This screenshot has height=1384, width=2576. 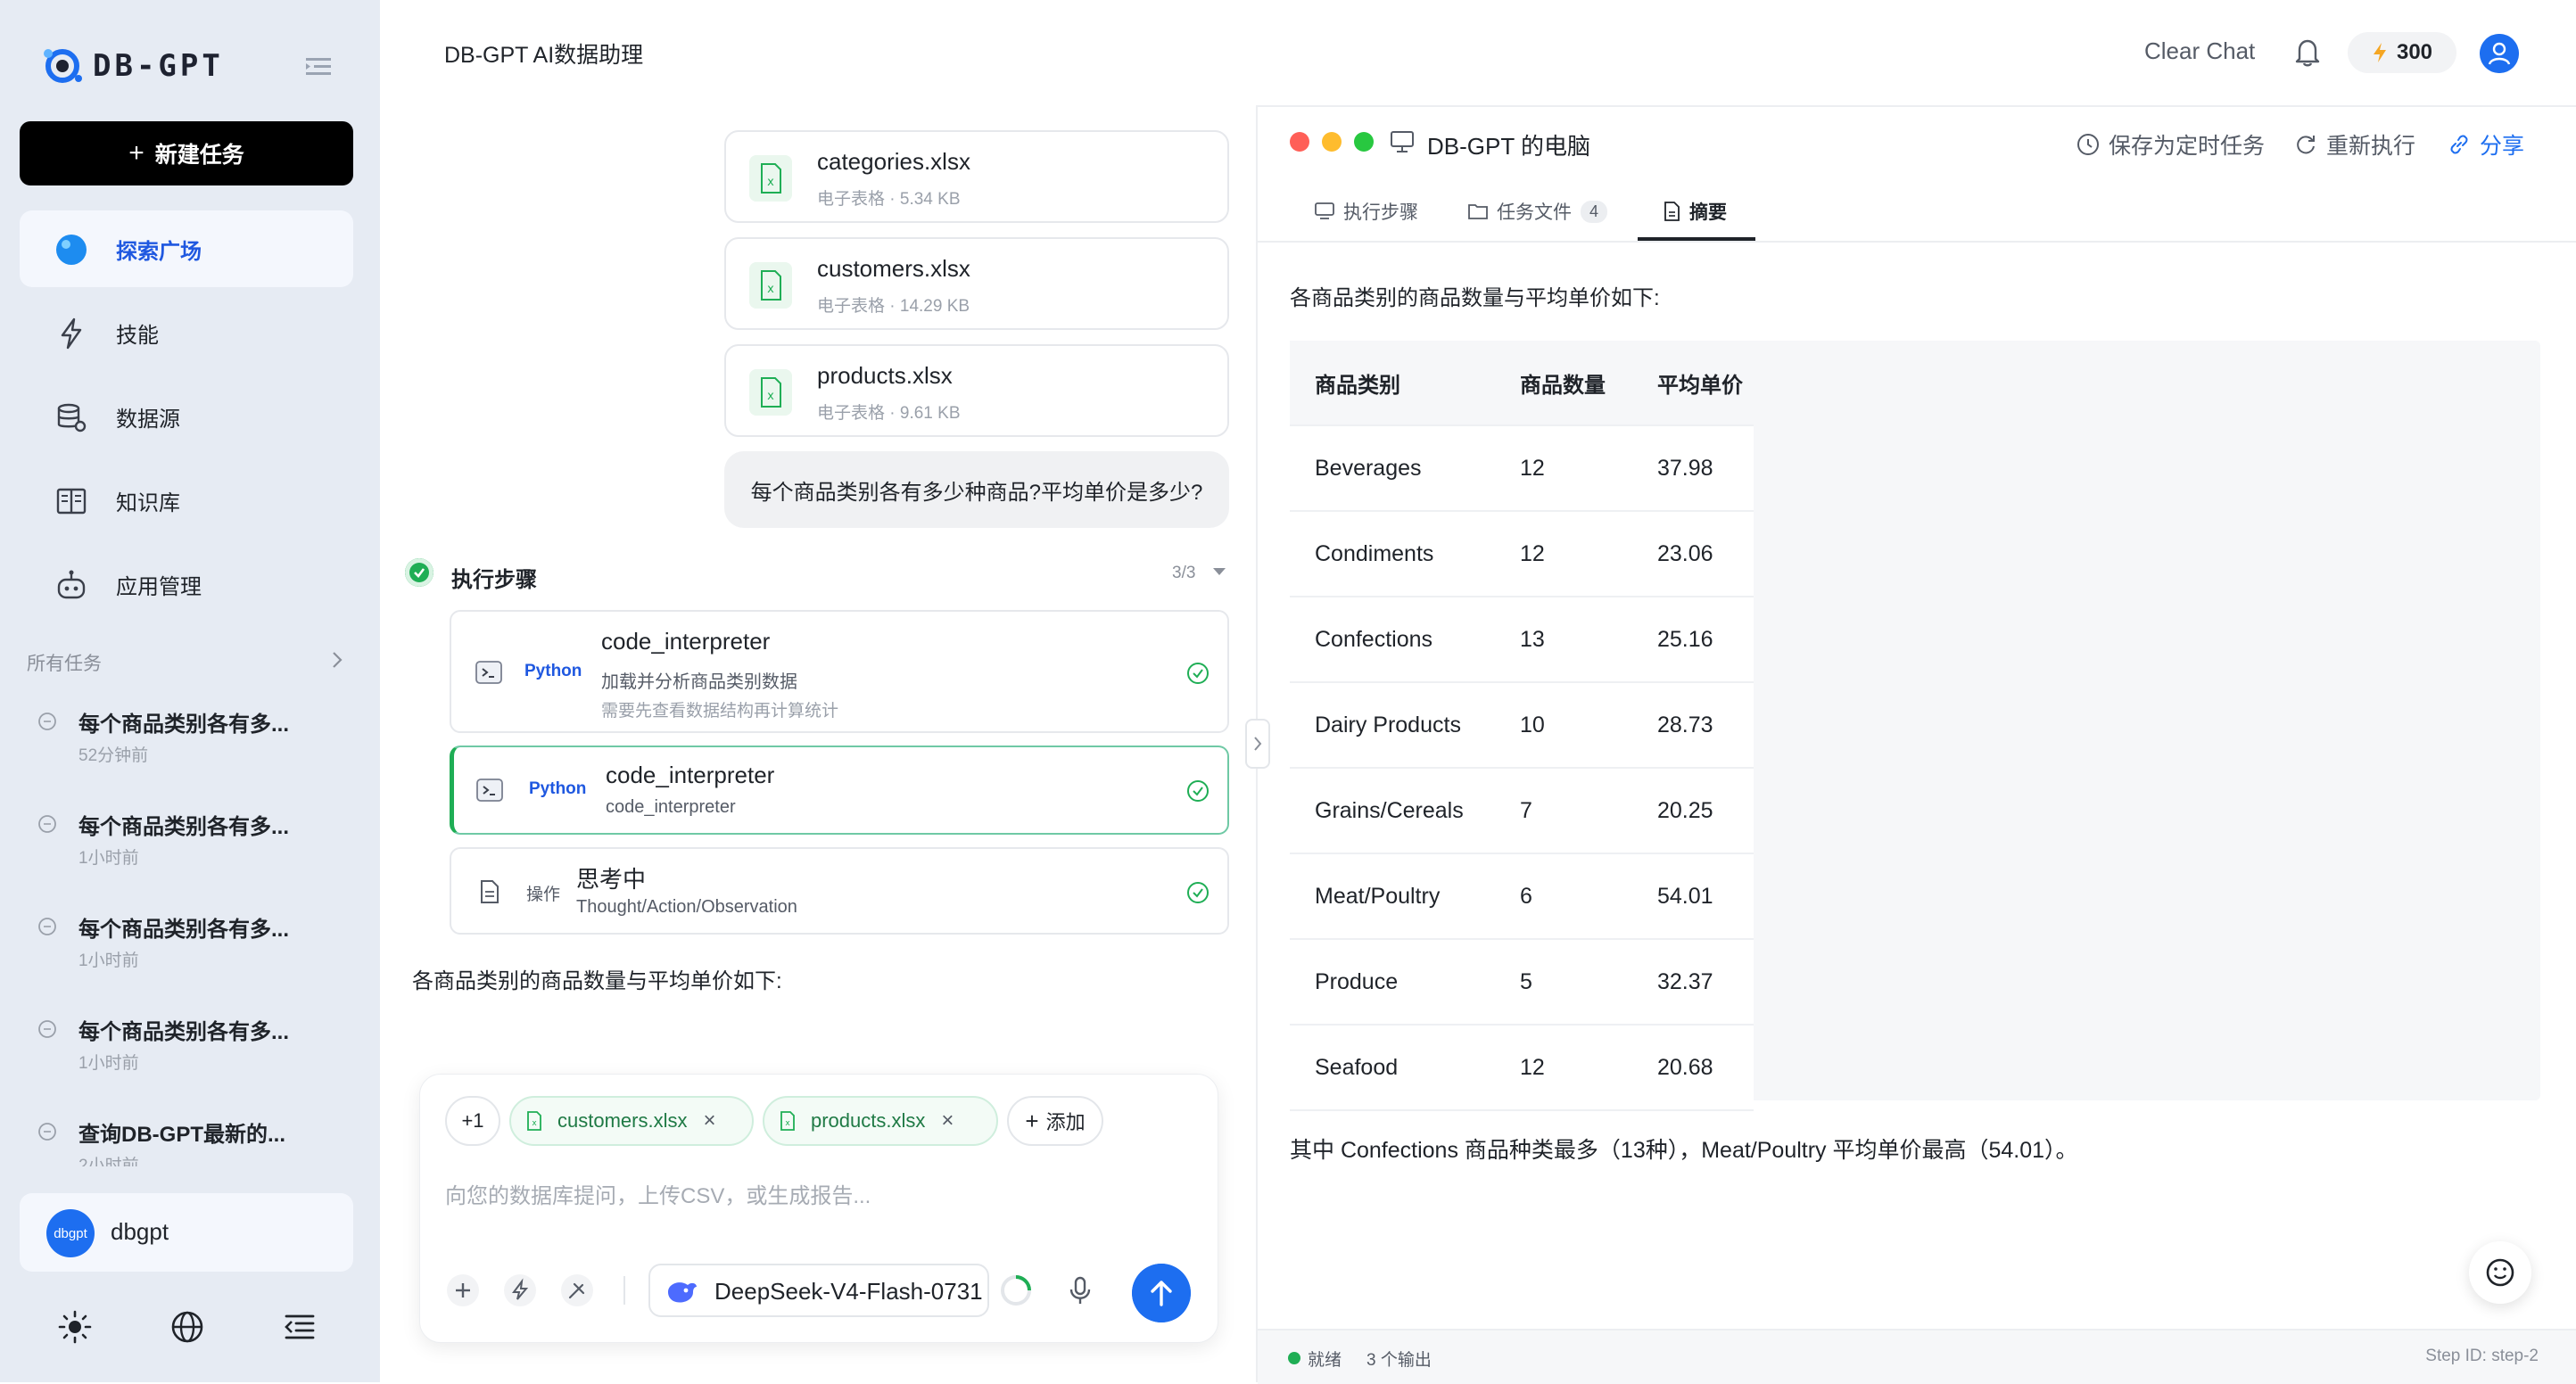 What do you see at coordinates (839, 790) in the screenshot?
I see `step-card-selected: Python code_interpreter code_interpreter` at bounding box center [839, 790].